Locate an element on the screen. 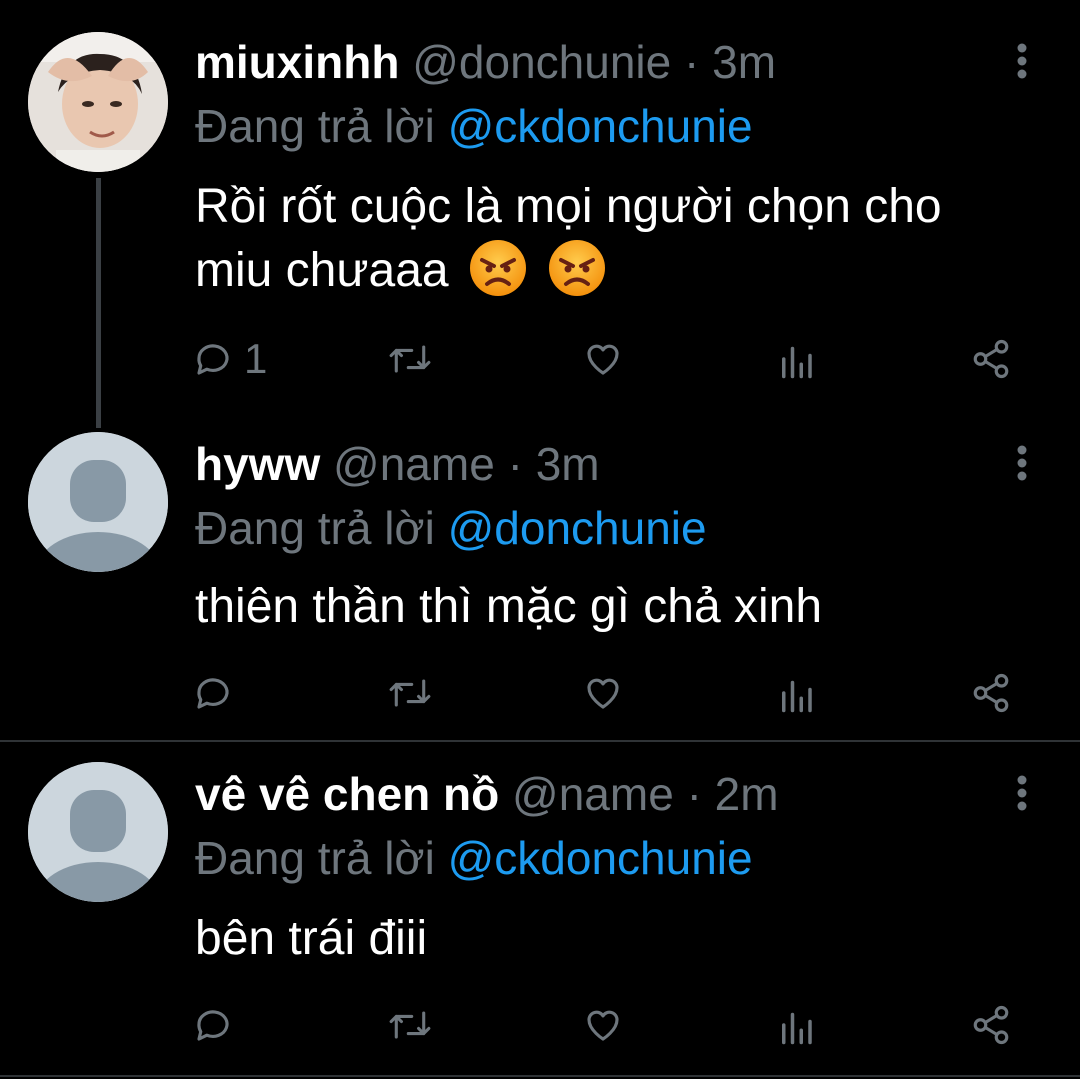  display-name: hyww is located at coordinates (257, 464).